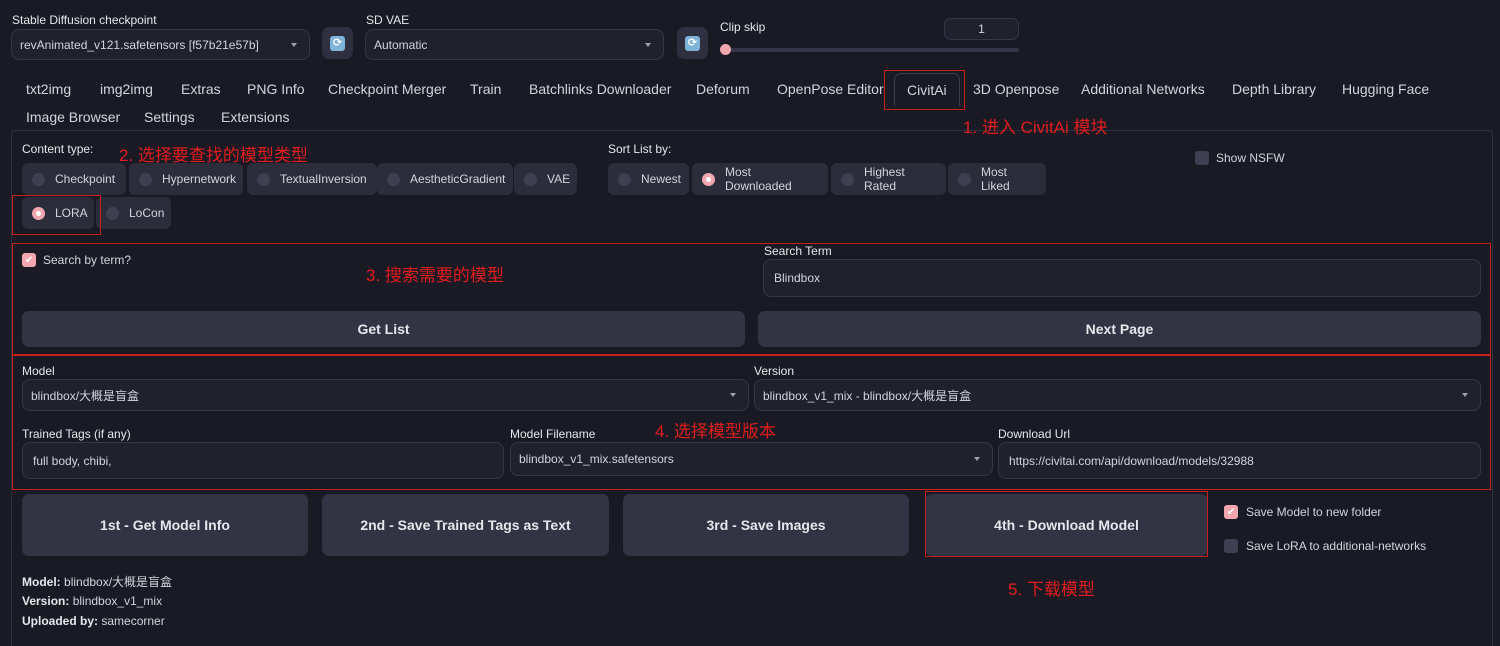 The height and width of the screenshot is (646, 1500). What do you see at coordinates (255, 117) in the screenshot?
I see `tab-extensions: Extensions` at bounding box center [255, 117].